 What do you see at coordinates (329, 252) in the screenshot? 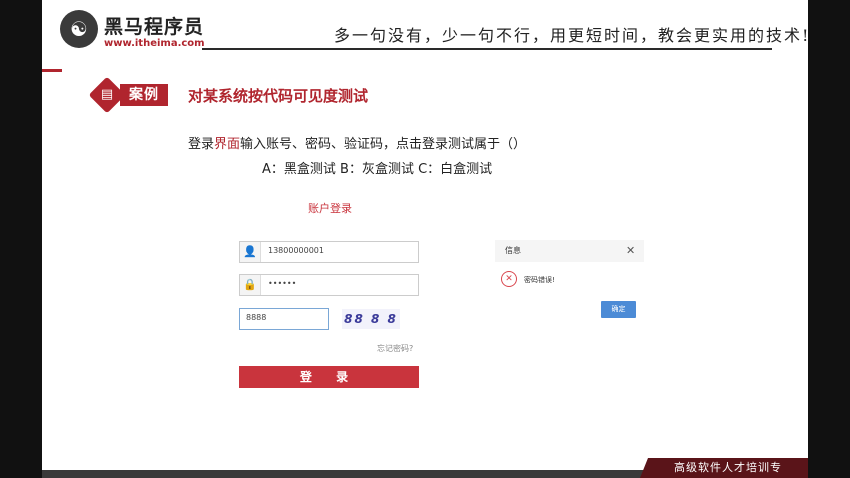
I see `username-field: 👤 13800000001` at bounding box center [329, 252].